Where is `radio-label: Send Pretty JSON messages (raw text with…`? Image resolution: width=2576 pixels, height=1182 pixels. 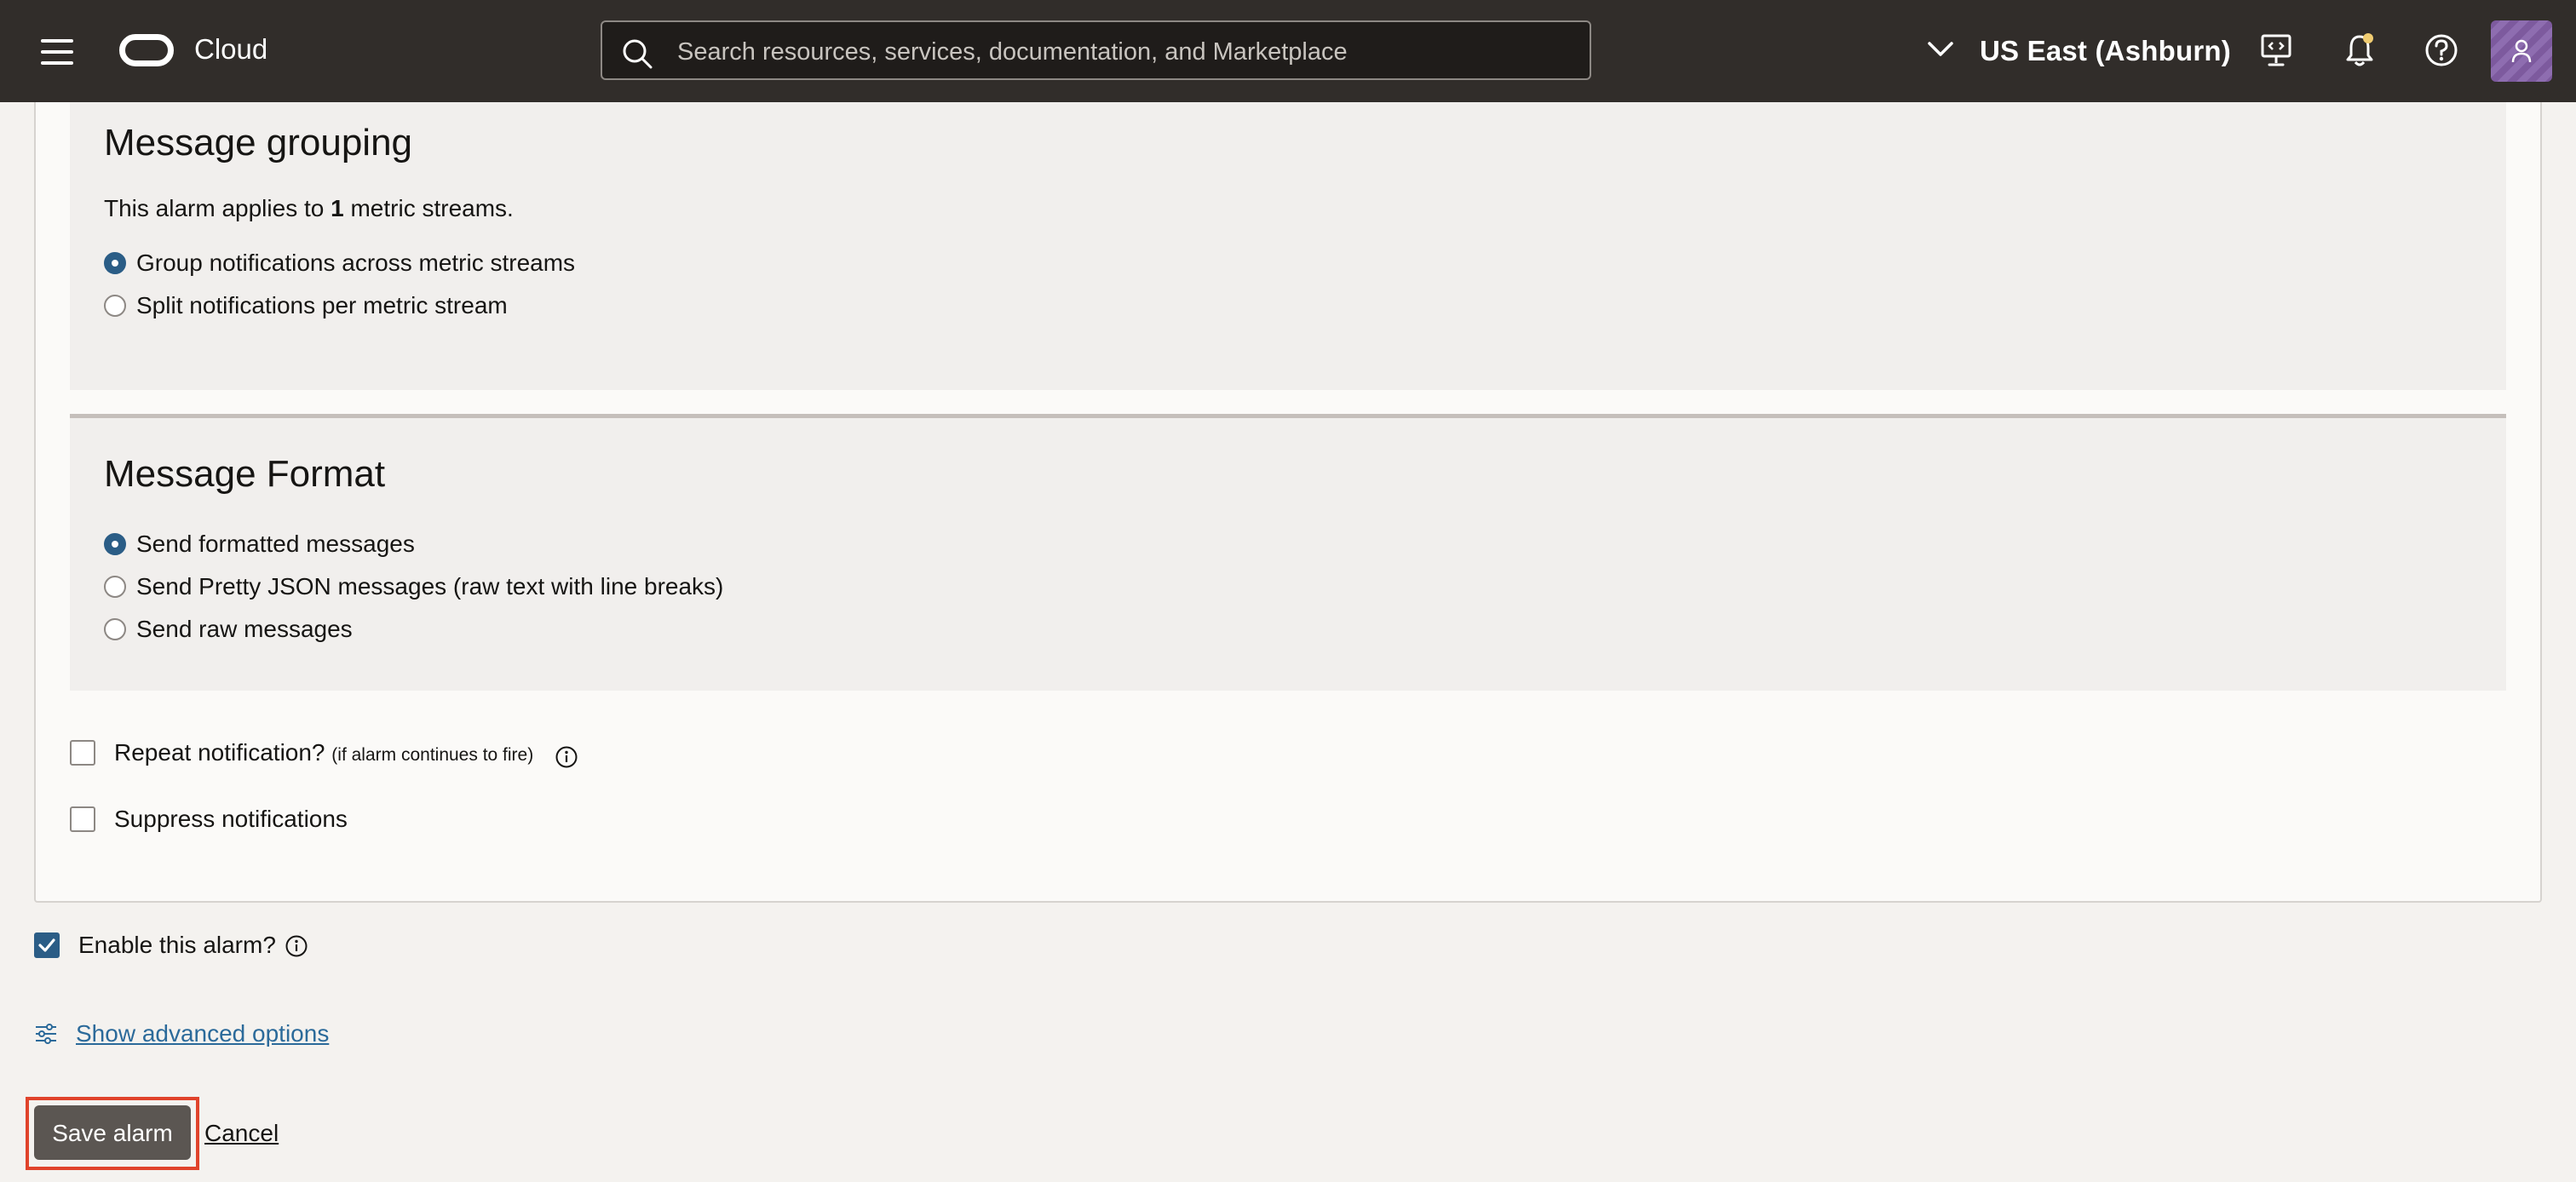
radio-label: Send Pretty JSON messages (raw text with… is located at coordinates (430, 586).